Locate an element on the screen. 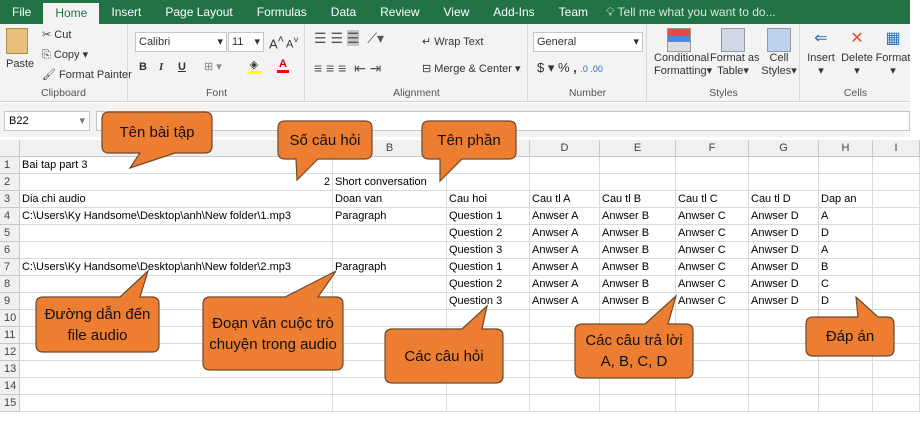 The height and width of the screenshot is (424, 920). callout-text: Số câu hỏi is located at coordinates (325, 140).